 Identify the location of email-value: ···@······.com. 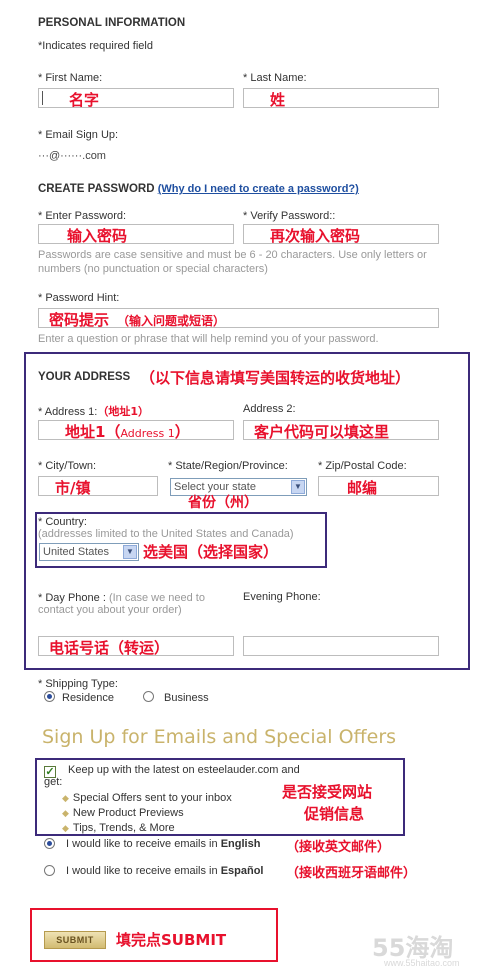
(72, 156).